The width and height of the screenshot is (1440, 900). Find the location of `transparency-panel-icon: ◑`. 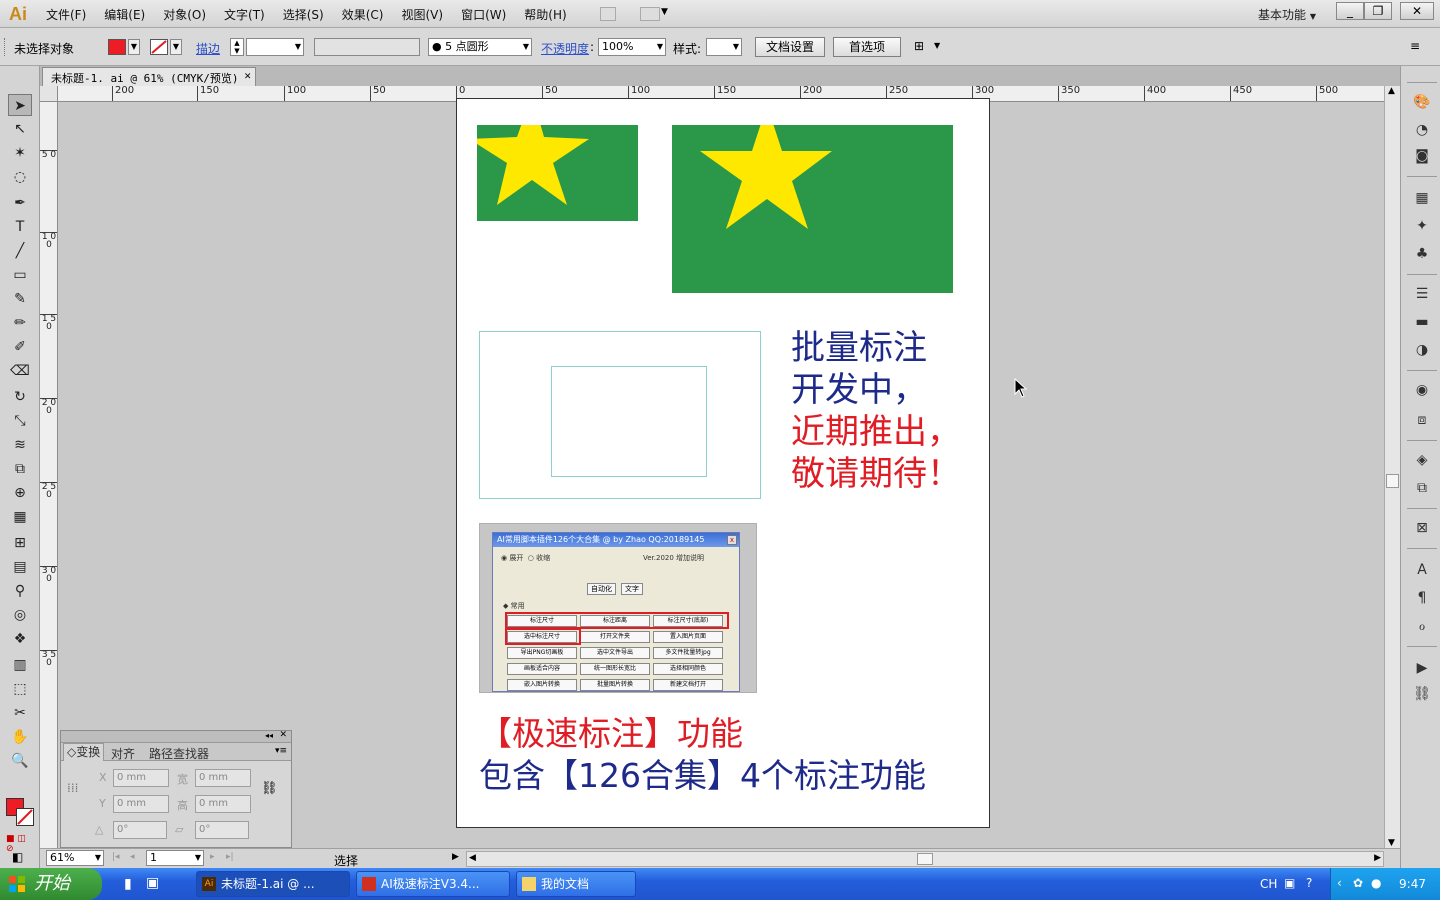

transparency-panel-icon: ◑ is located at coordinates (1422, 350).